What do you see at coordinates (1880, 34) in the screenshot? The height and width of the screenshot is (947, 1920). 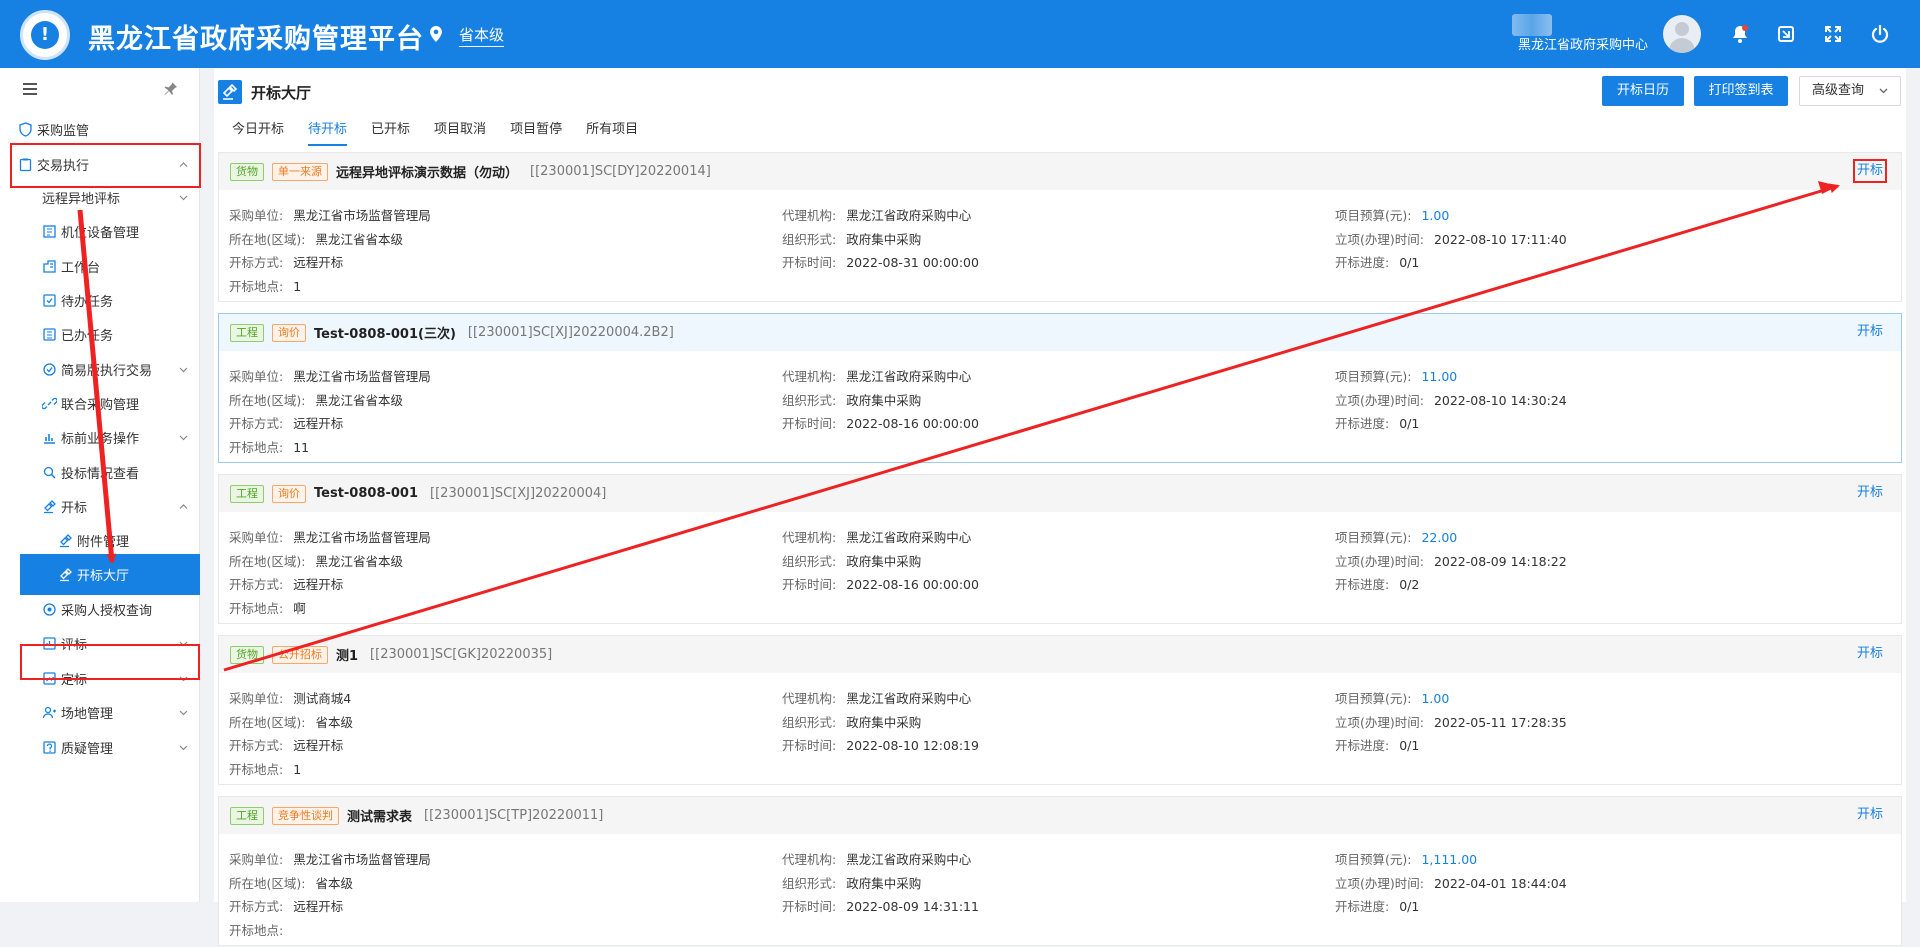 I see `power-icon` at bounding box center [1880, 34].